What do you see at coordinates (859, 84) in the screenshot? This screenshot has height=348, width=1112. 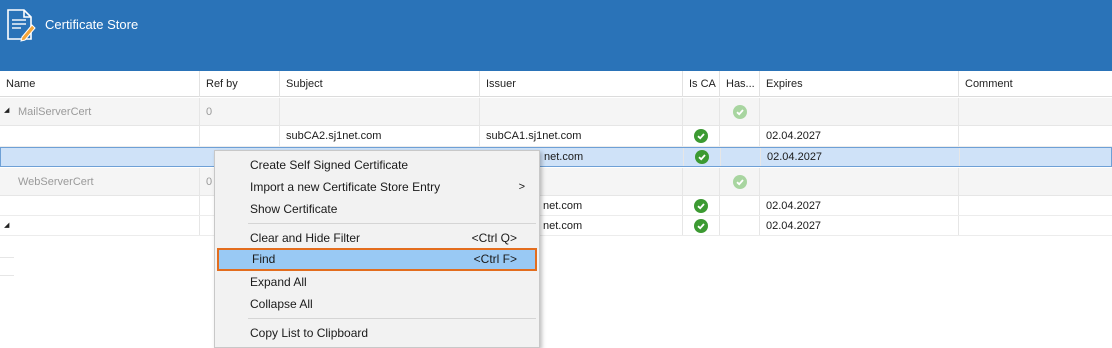 I see `column-header-expires: Expires` at bounding box center [859, 84].